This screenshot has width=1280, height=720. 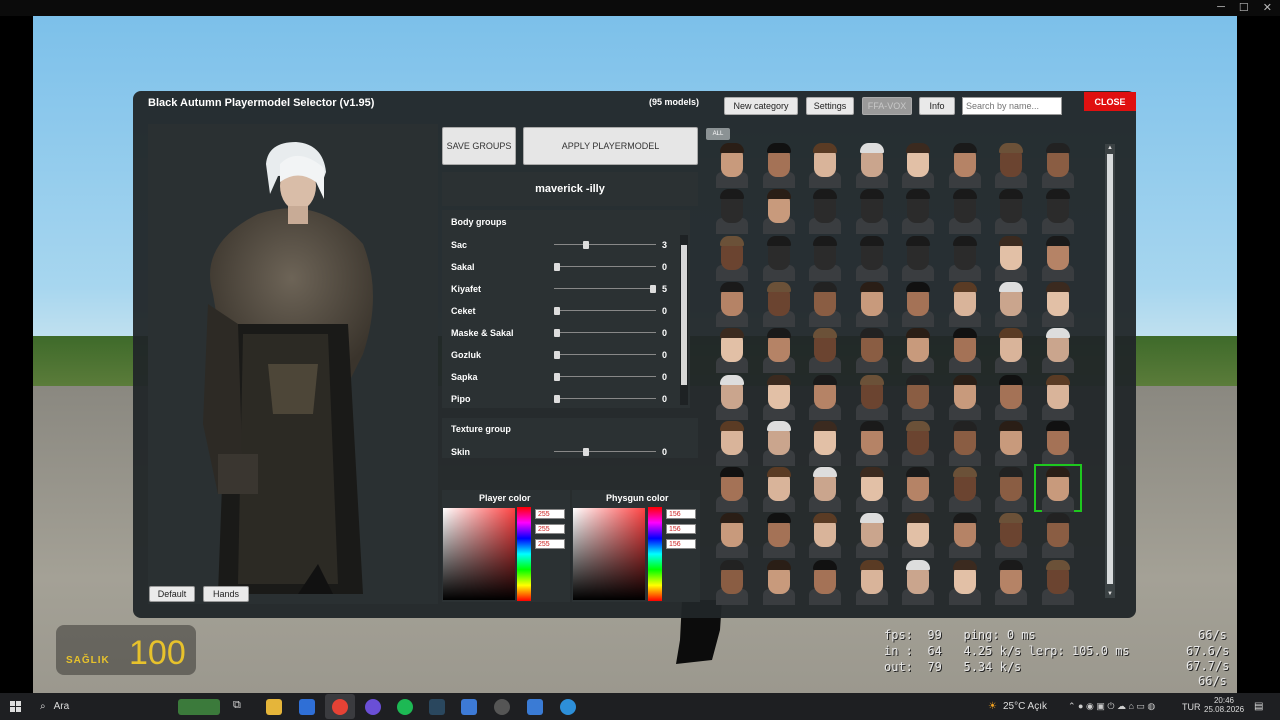 I want to click on skin-slider-knob, so click(x=585, y=452).